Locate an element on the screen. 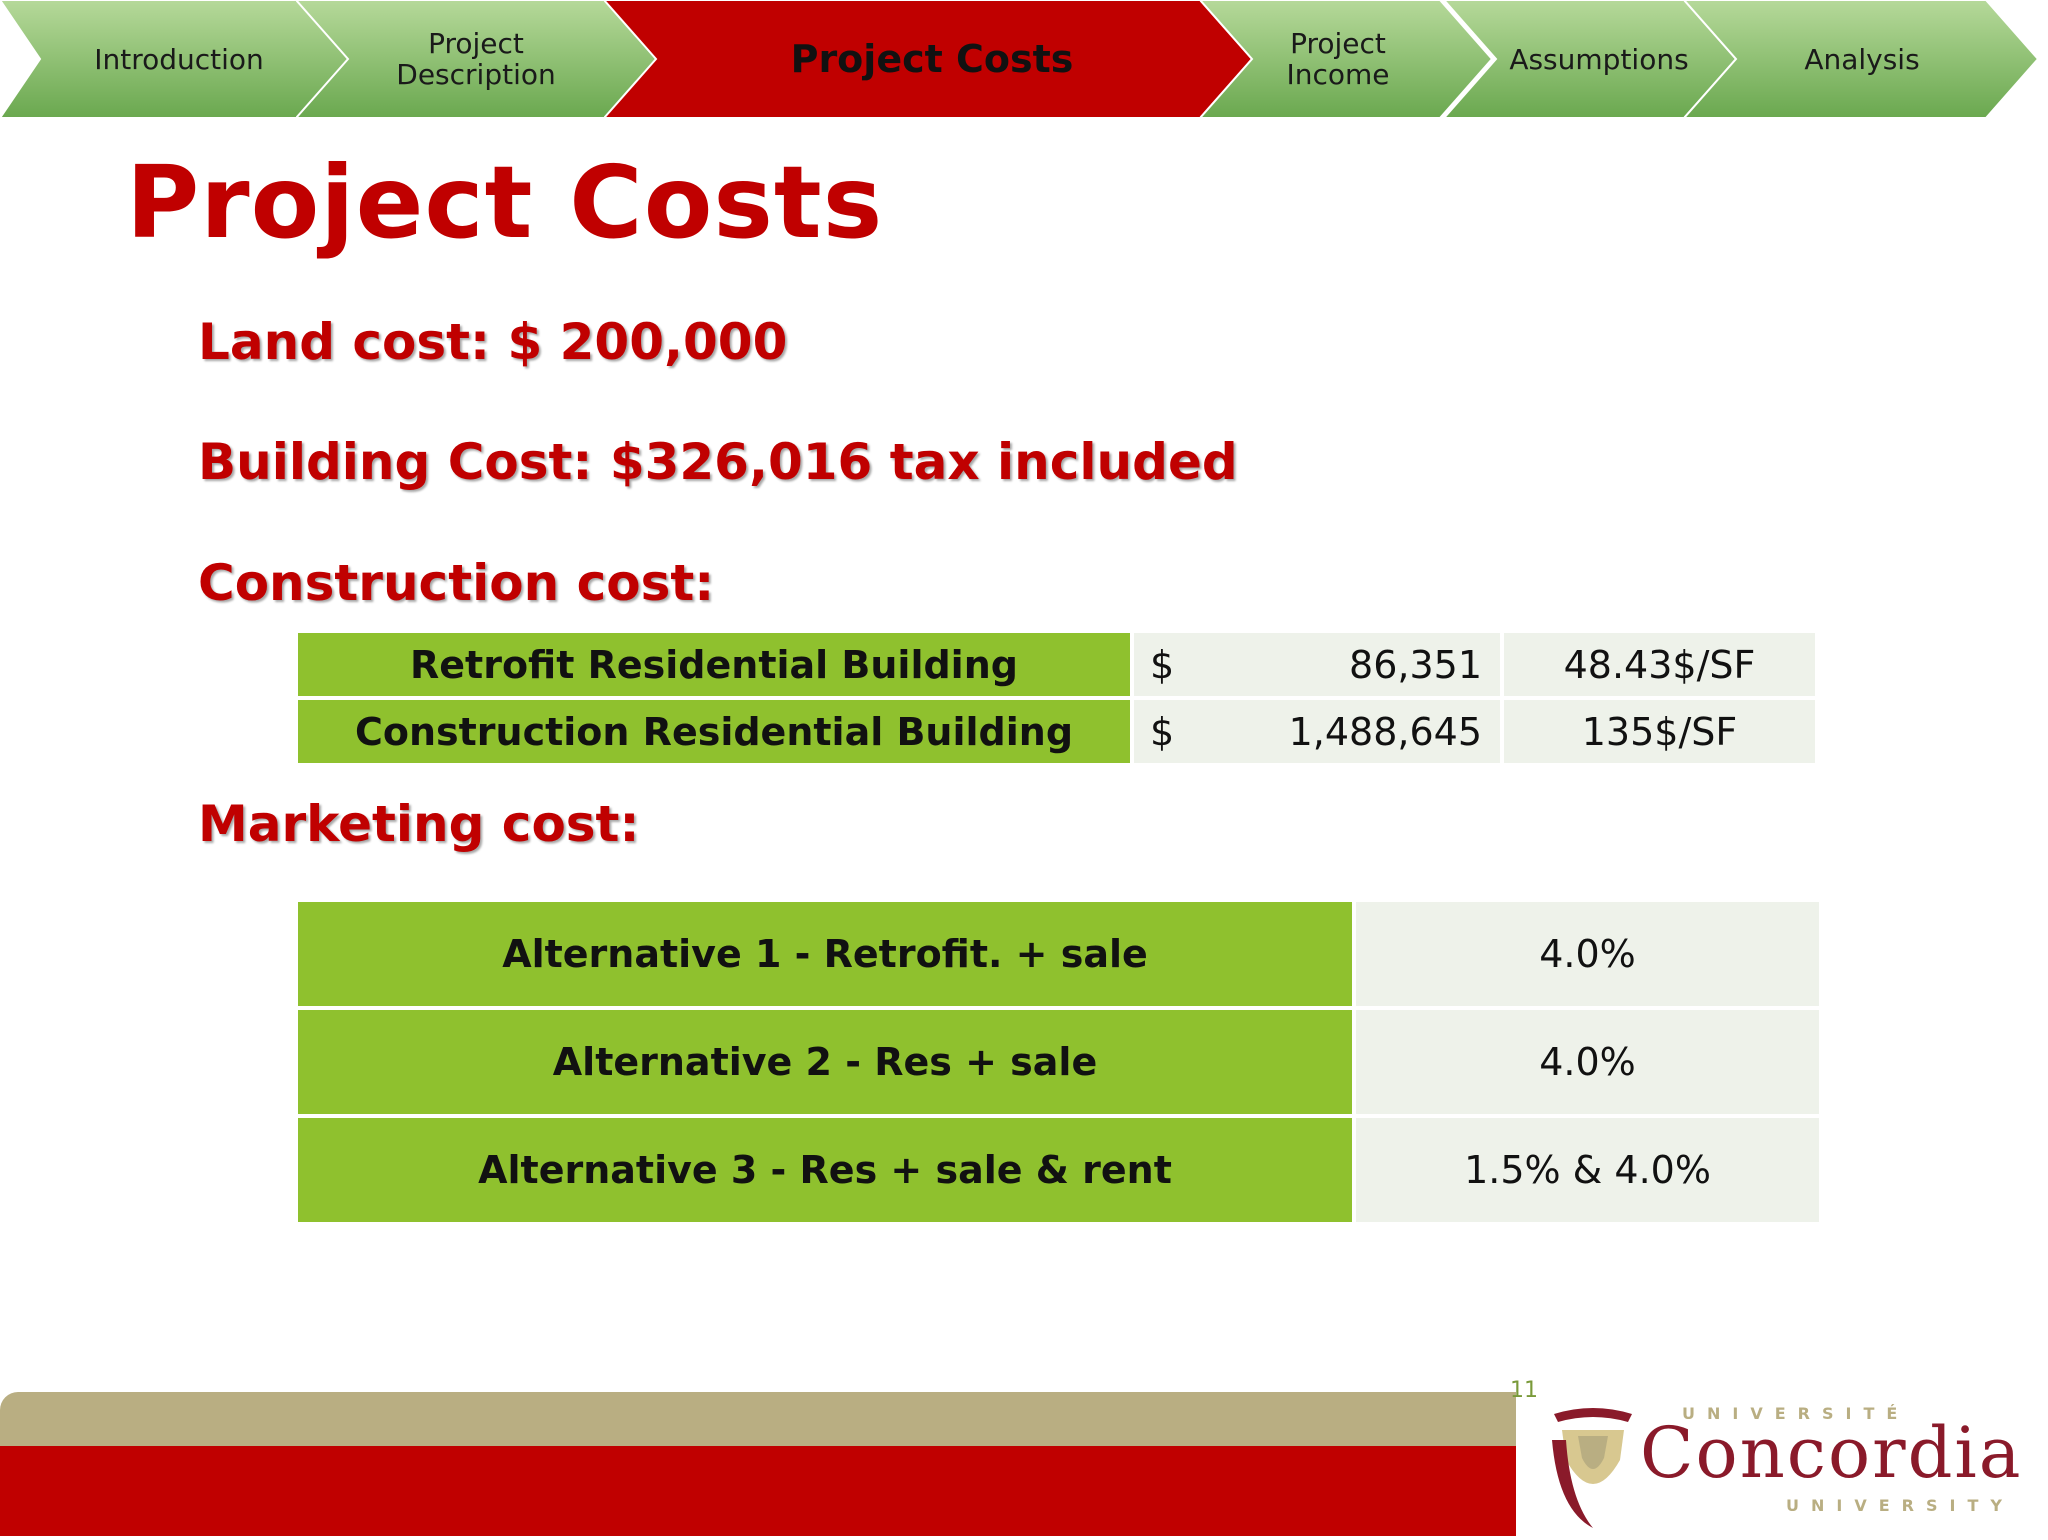  nav-step-project-costs: Project Costs is located at coordinates (932, 59).